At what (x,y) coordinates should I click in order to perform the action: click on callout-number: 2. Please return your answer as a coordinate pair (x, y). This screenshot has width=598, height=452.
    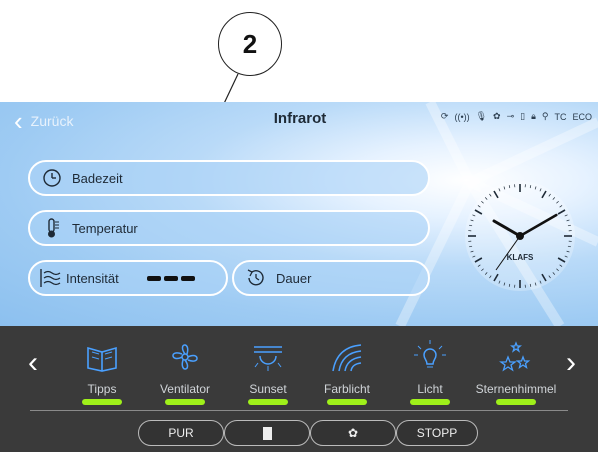
    Looking at the image, I should click on (250, 44).